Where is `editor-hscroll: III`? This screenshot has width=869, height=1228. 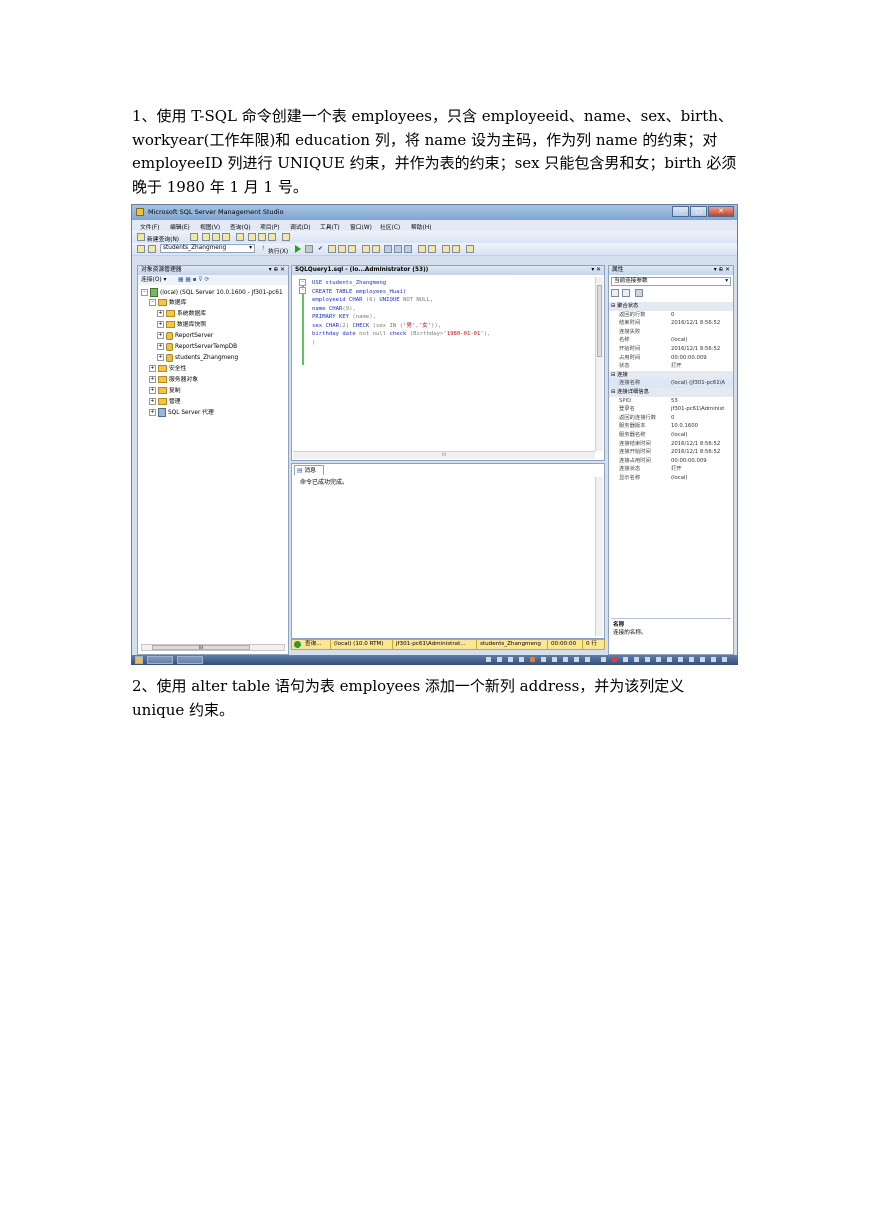 editor-hscroll: III is located at coordinates (444, 455).